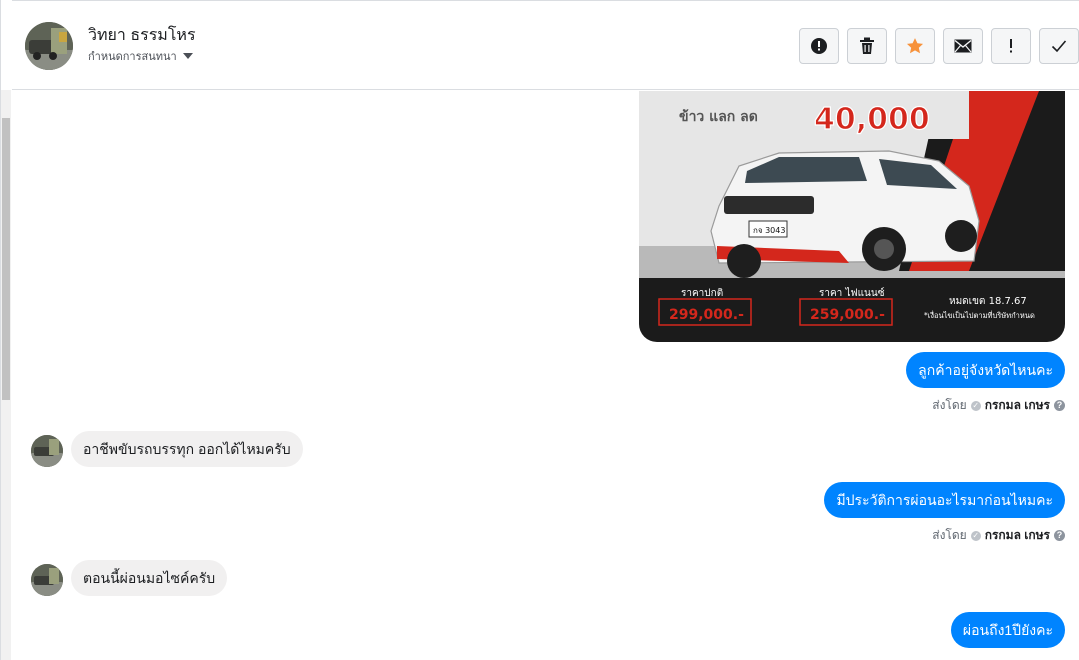  I want to click on scrollbar-thumb, so click(6, 259).